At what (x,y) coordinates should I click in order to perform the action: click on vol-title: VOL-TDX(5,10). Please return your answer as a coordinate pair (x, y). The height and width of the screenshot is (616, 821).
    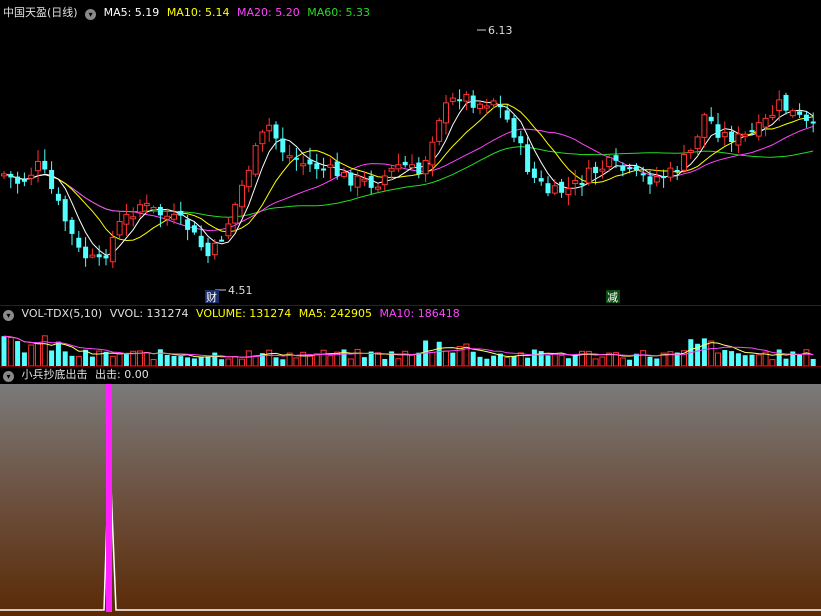
    Looking at the image, I should click on (62, 313).